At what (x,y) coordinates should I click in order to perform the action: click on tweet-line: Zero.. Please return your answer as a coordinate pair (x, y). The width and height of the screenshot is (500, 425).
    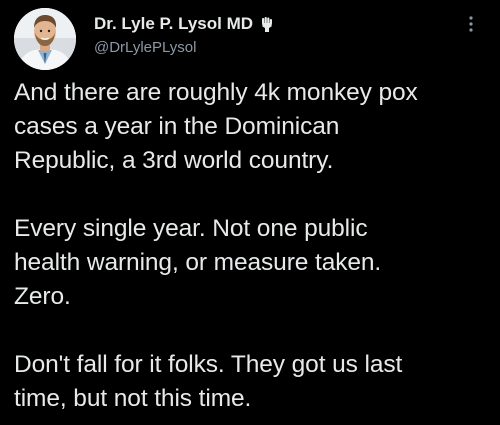
    Looking at the image, I should click on (42, 296).